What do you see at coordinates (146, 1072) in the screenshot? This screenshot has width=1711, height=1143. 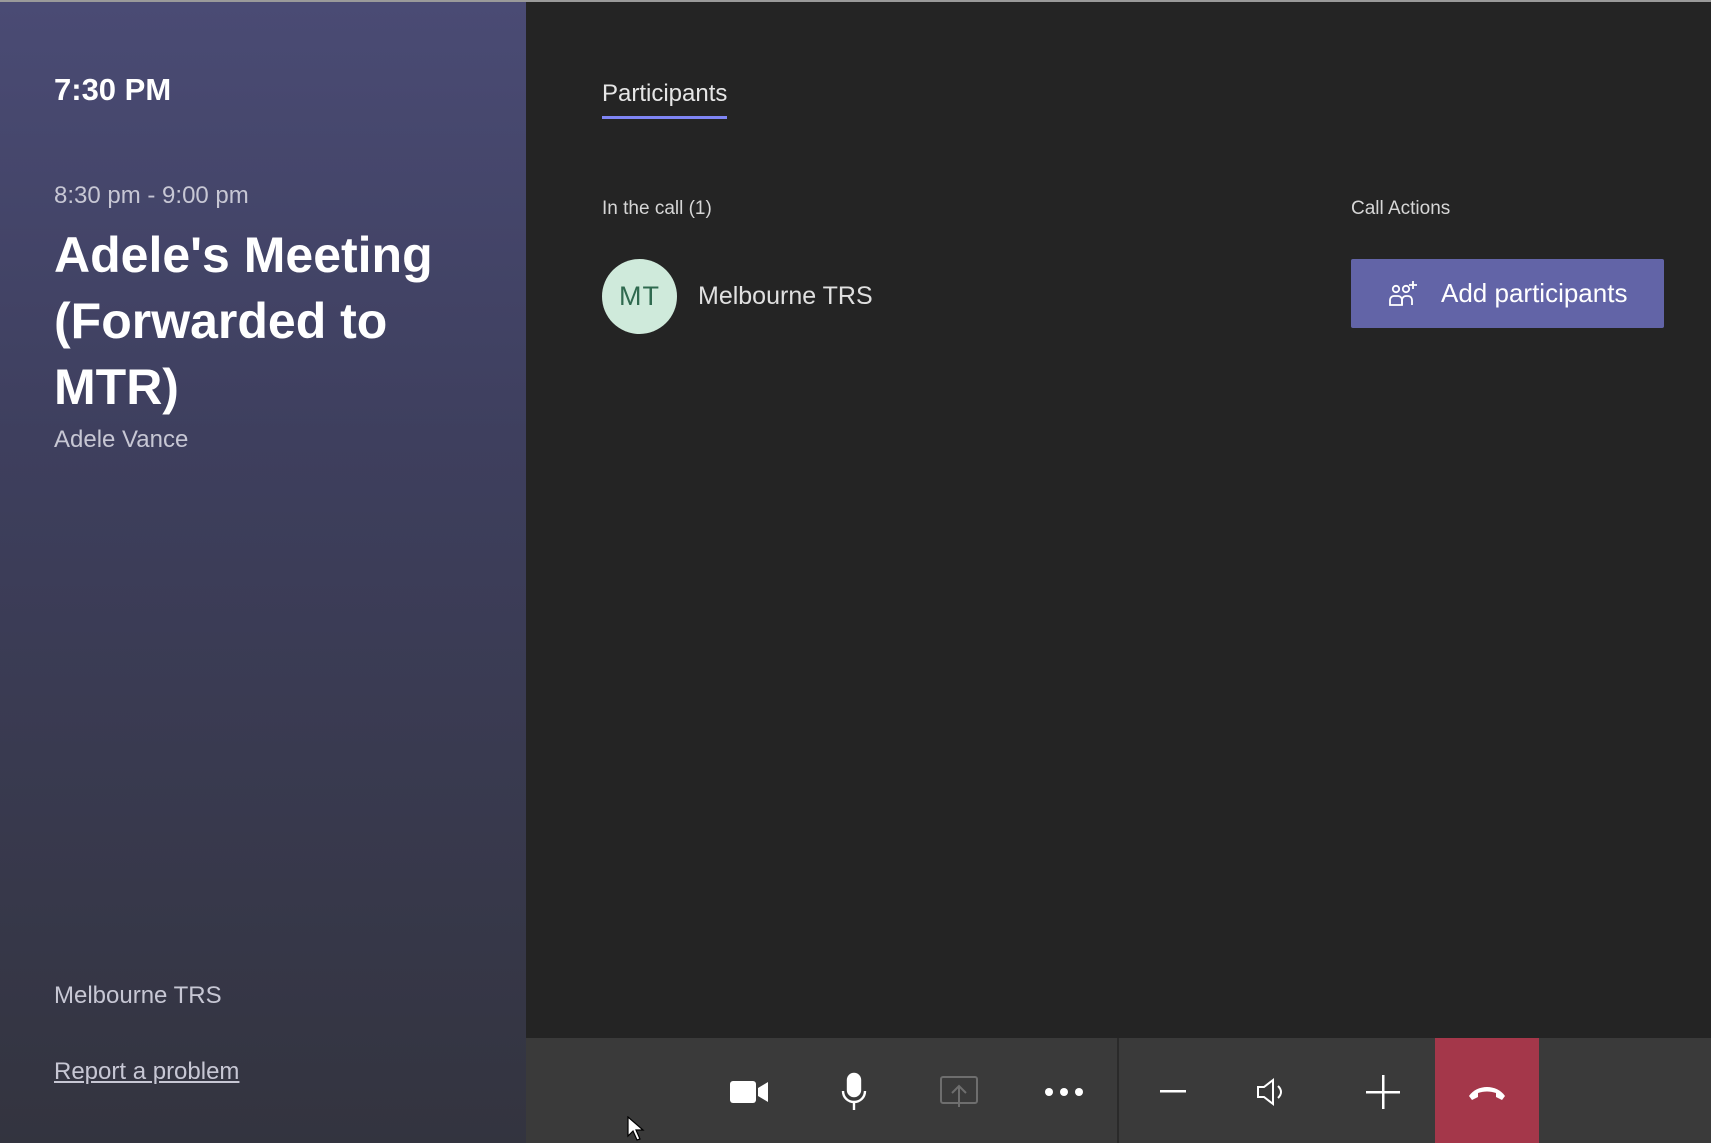 I see `report-problem-link: Report a problem` at bounding box center [146, 1072].